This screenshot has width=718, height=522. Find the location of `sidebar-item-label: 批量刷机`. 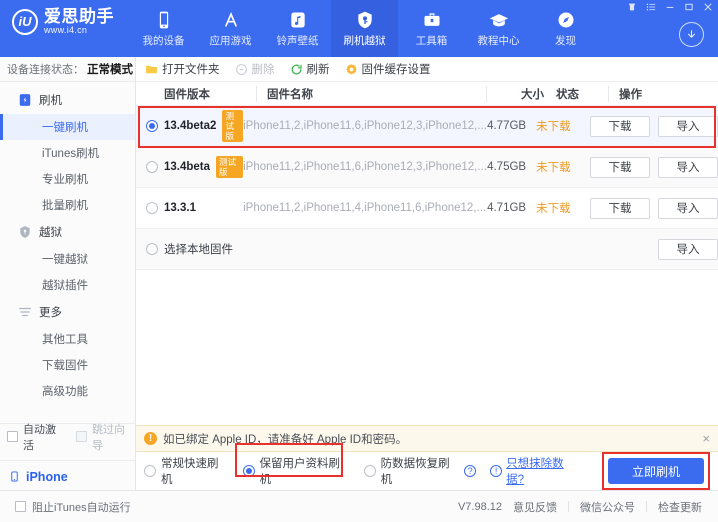

sidebar-item-label: 批量刷机 is located at coordinates (65, 206).